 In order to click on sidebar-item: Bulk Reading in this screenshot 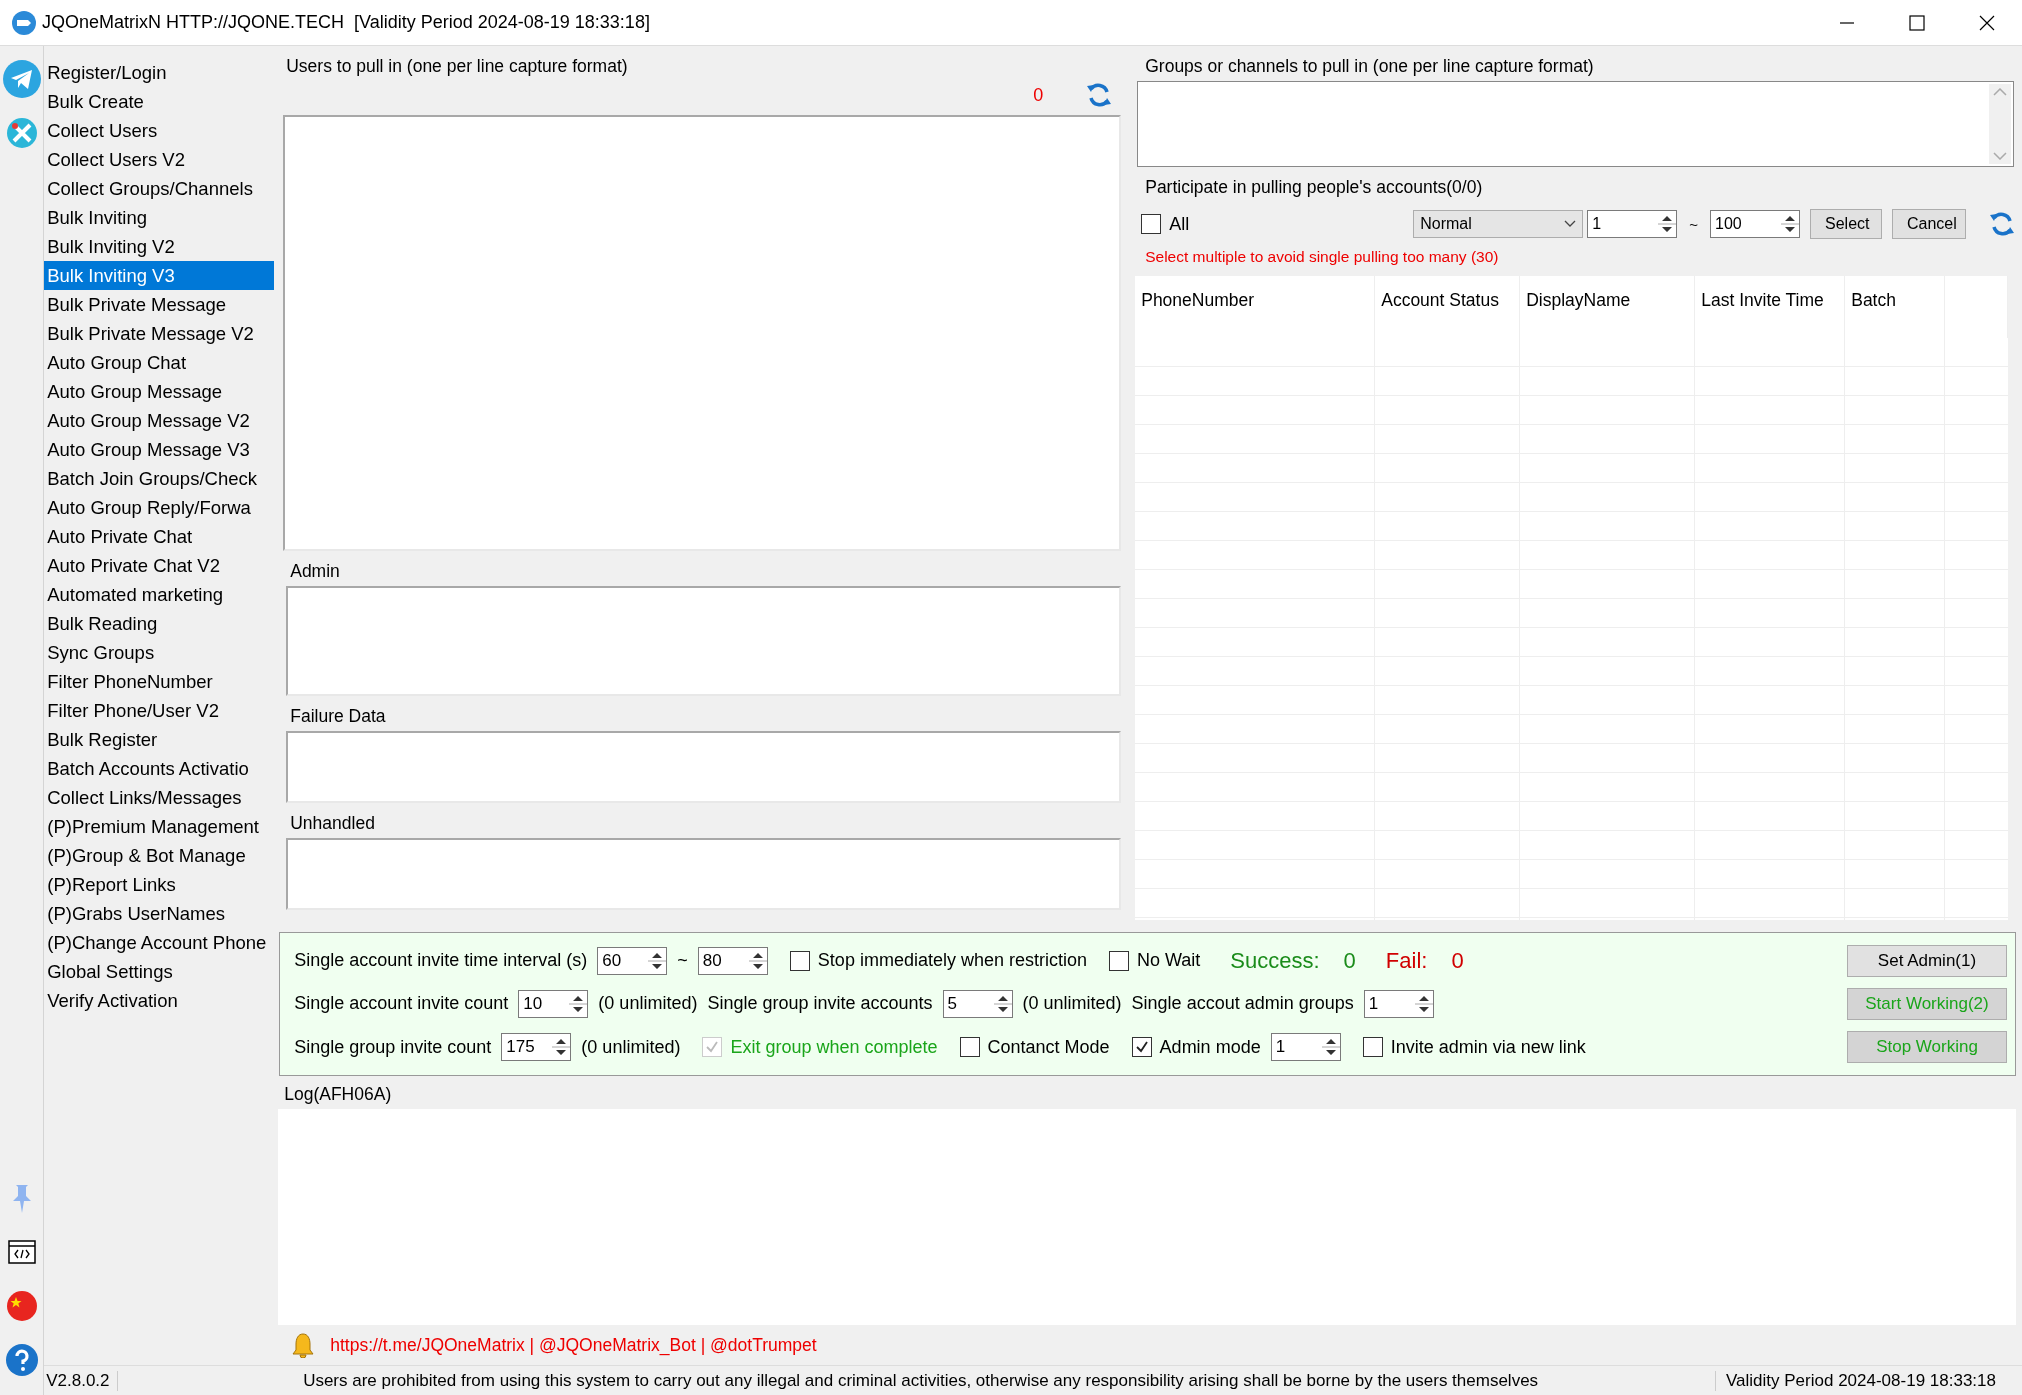, I will do `click(159, 623)`.